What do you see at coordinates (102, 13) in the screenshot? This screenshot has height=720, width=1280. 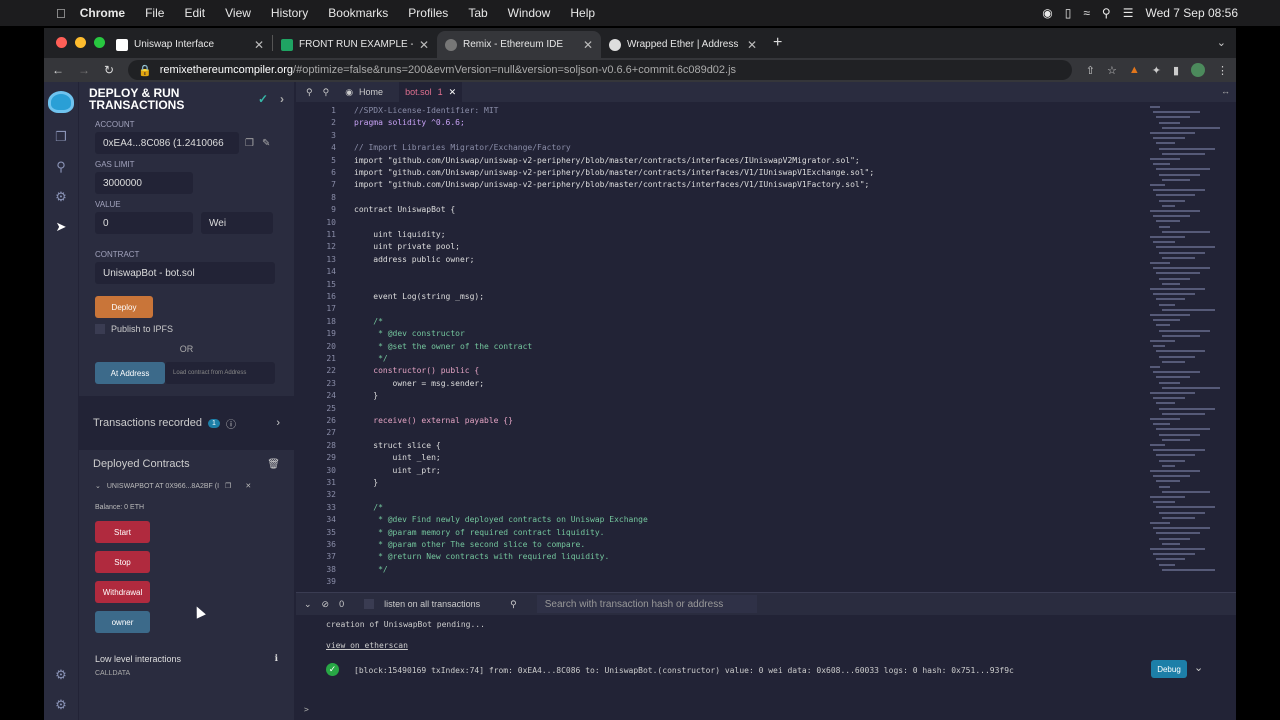 I see `menu-app-name: Chrome` at bounding box center [102, 13].